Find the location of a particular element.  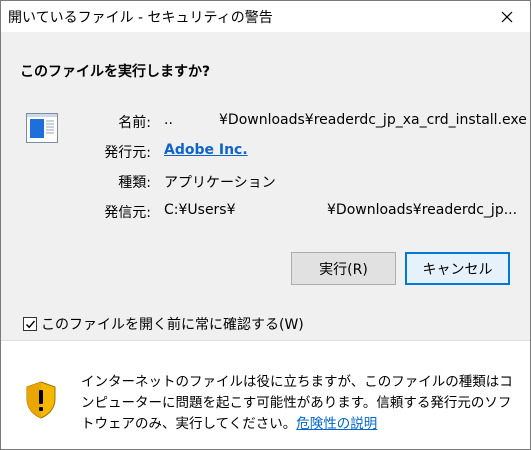

run-button: 実行(R) is located at coordinates (343, 268).